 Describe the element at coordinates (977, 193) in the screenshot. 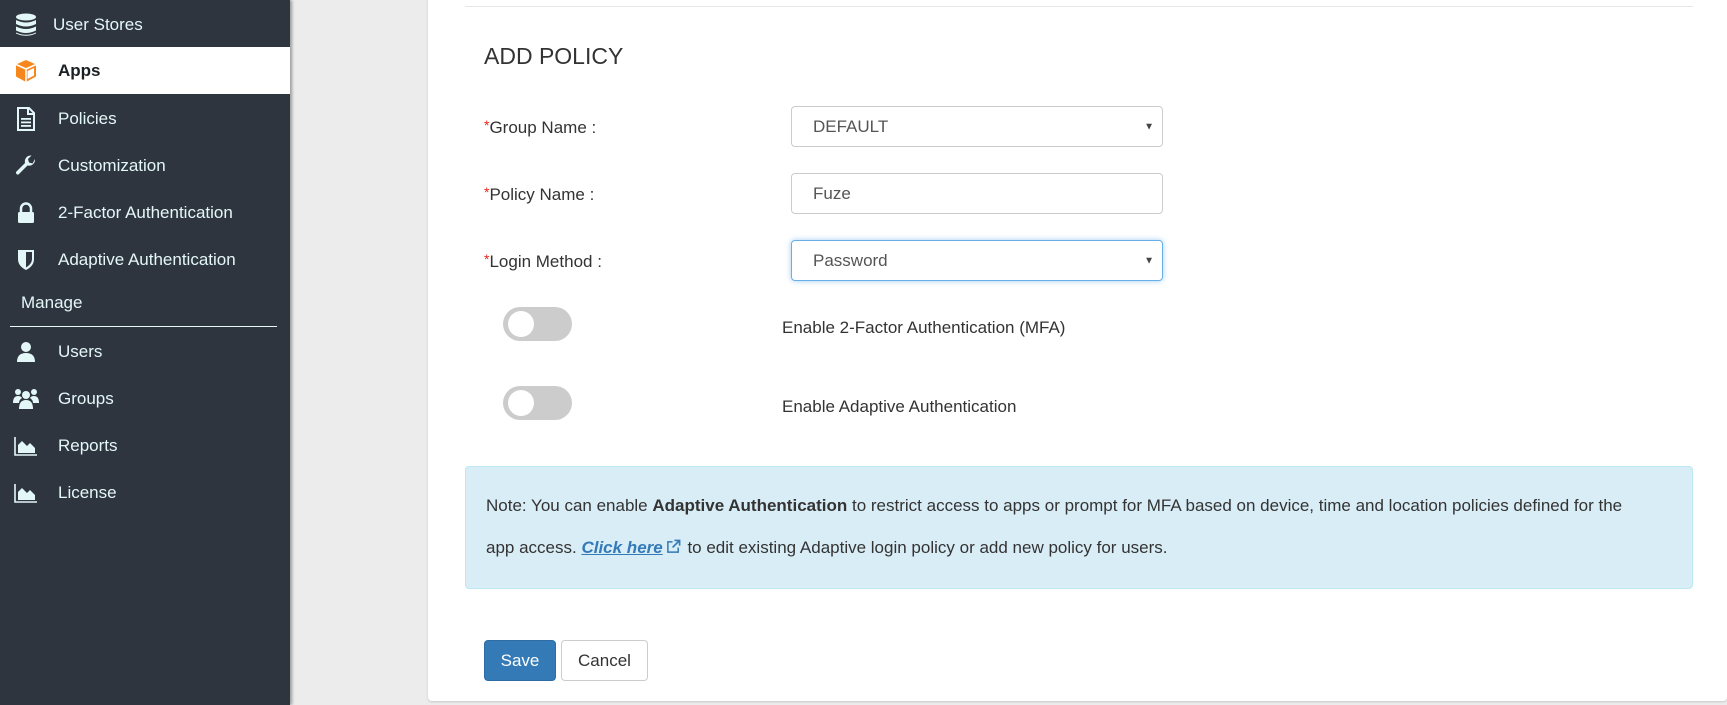

I see `policy-name-input` at that location.